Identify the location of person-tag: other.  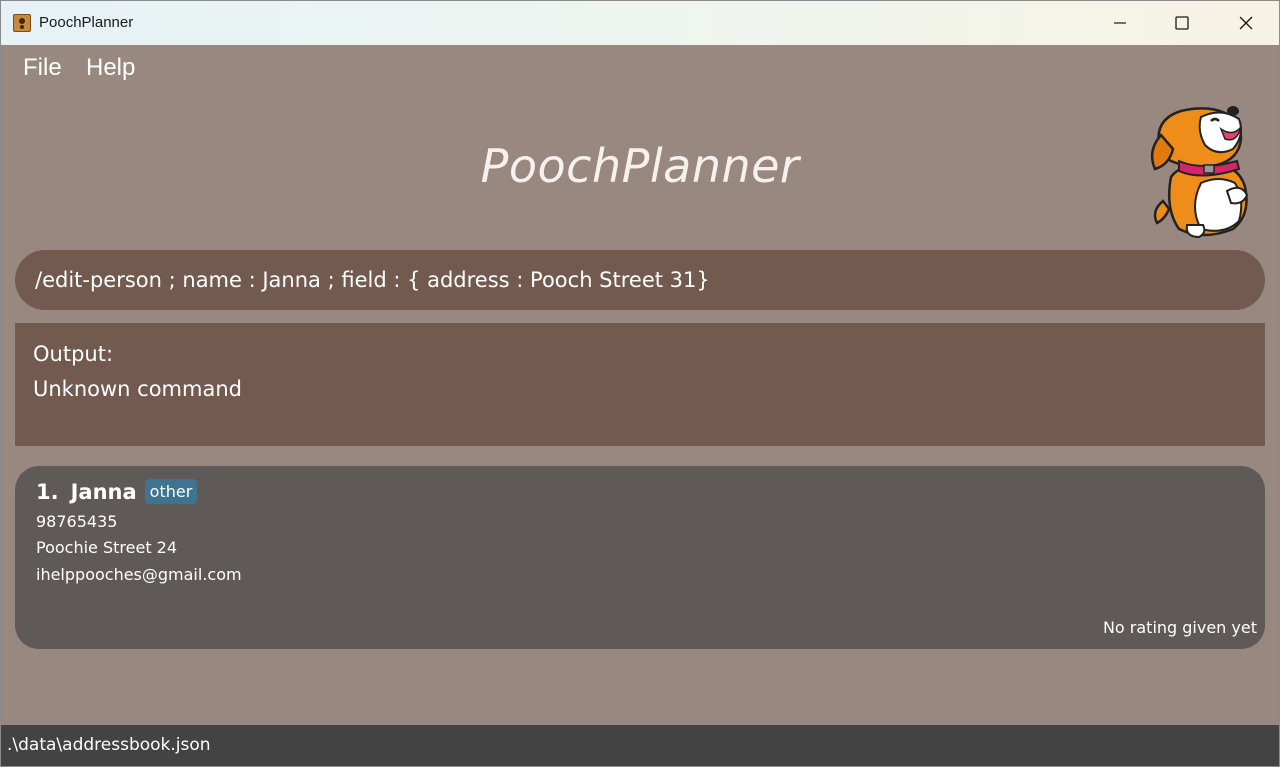
(171, 491).